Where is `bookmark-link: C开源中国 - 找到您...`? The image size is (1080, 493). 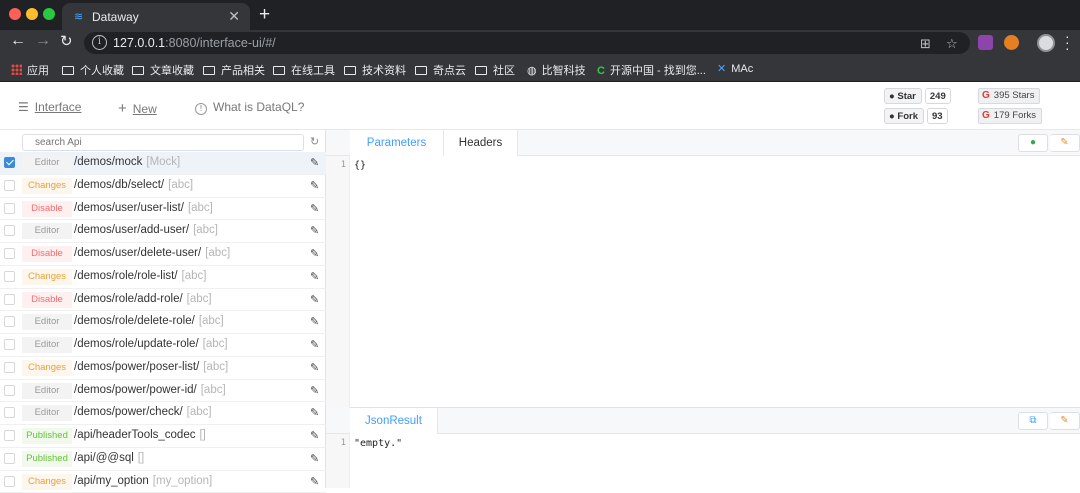 bookmark-link: C开源中国 - 找到您... is located at coordinates (651, 70).